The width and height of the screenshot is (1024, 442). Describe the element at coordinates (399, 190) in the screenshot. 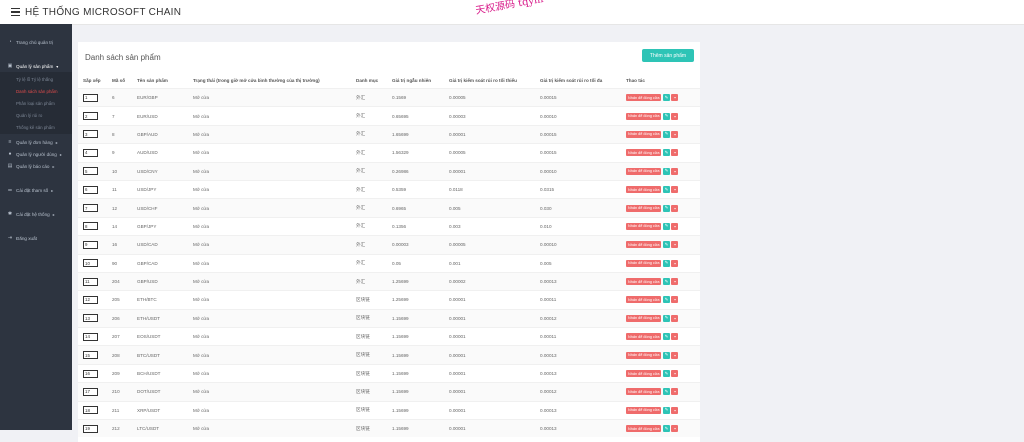

I see `random-cell: 0.5359` at that location.